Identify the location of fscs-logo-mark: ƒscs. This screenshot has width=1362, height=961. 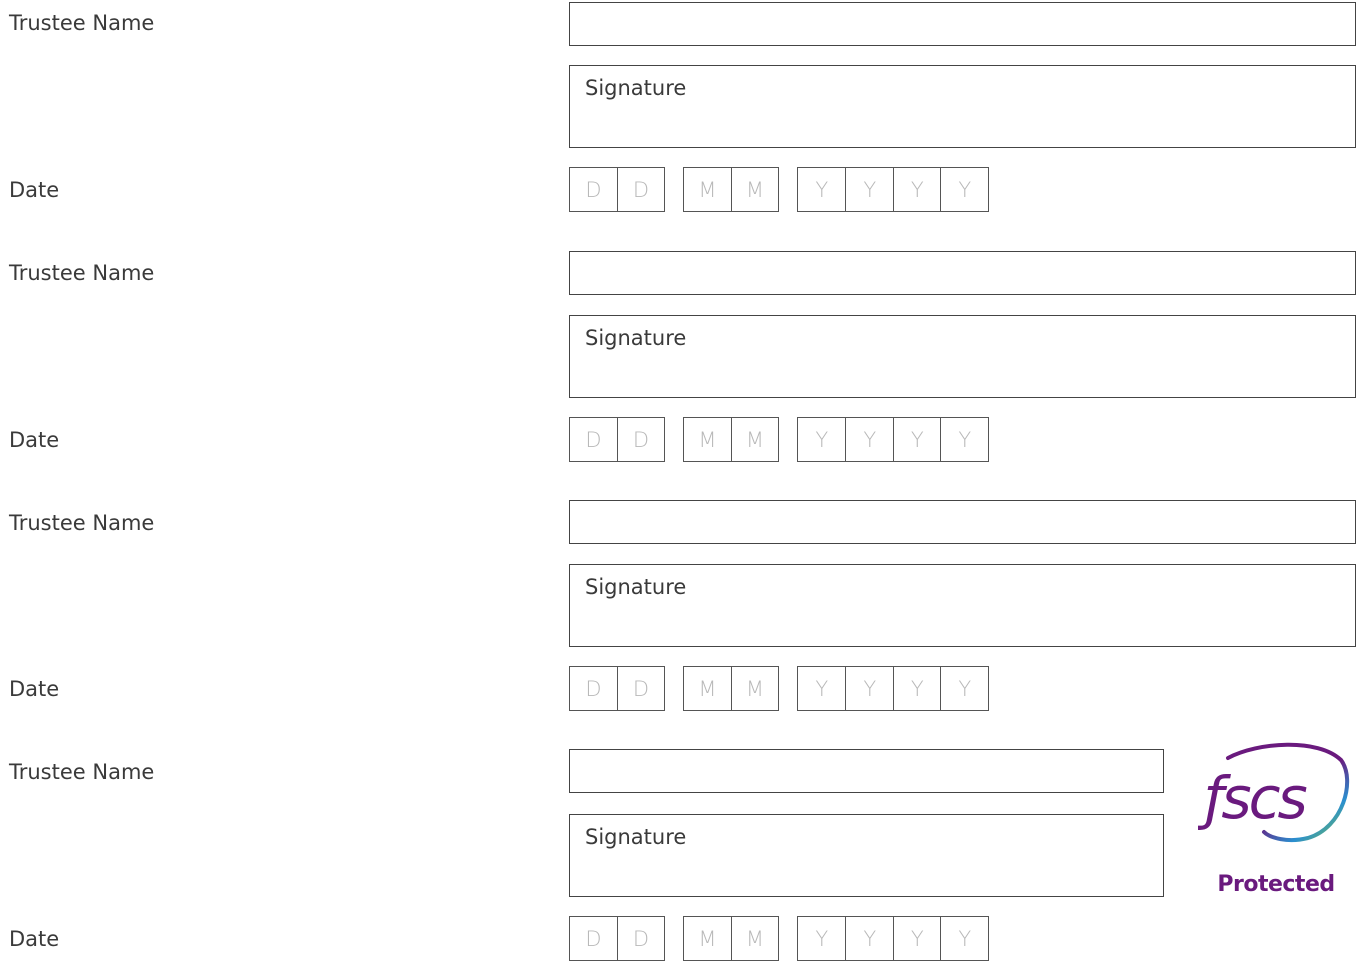
(1272, 792).